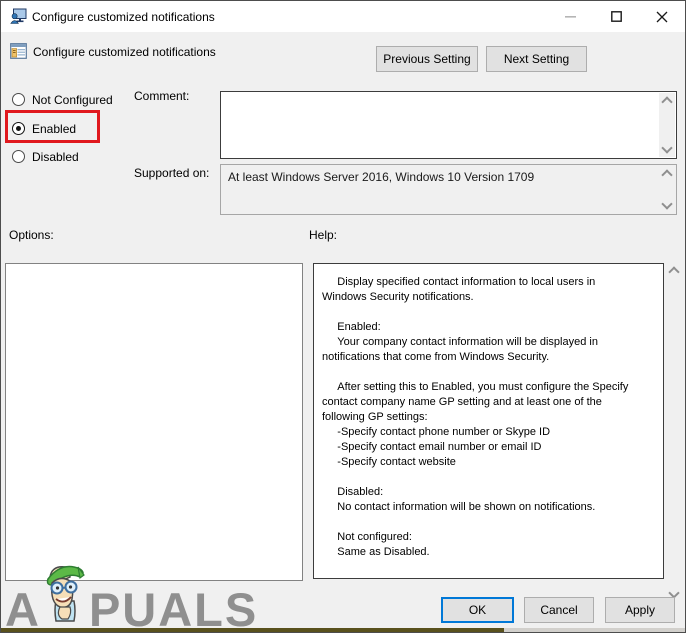 The height and width of the screenshot is (633, 686). What do you see at coordinates (536, 59) in the screenshot?
I see `next-setting-button: Next Setting` at bounding box center [536, 59].